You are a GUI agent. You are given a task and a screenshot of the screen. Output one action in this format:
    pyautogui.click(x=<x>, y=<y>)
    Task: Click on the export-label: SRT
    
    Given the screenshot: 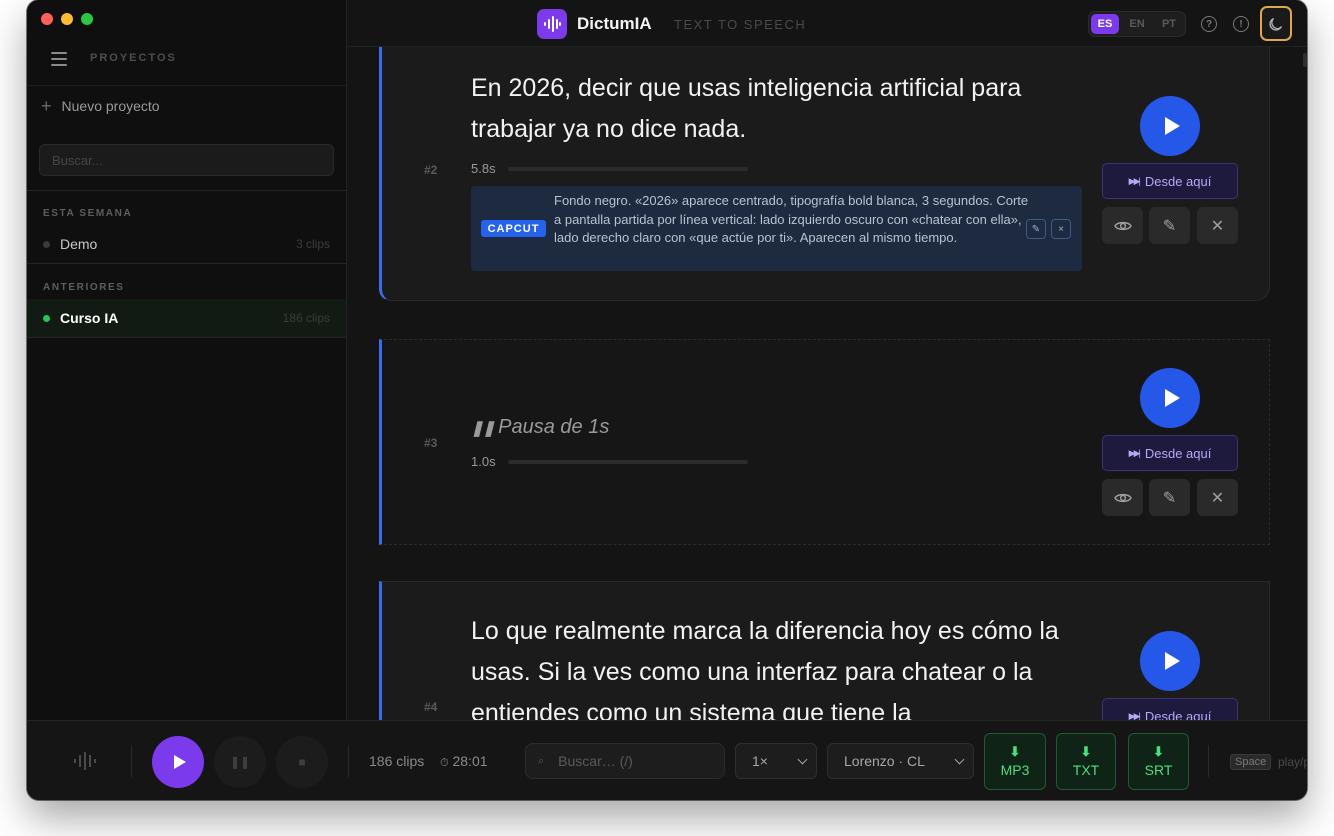 What is the action you would take?
    pyautogui.click(x=1158, y=770)
    